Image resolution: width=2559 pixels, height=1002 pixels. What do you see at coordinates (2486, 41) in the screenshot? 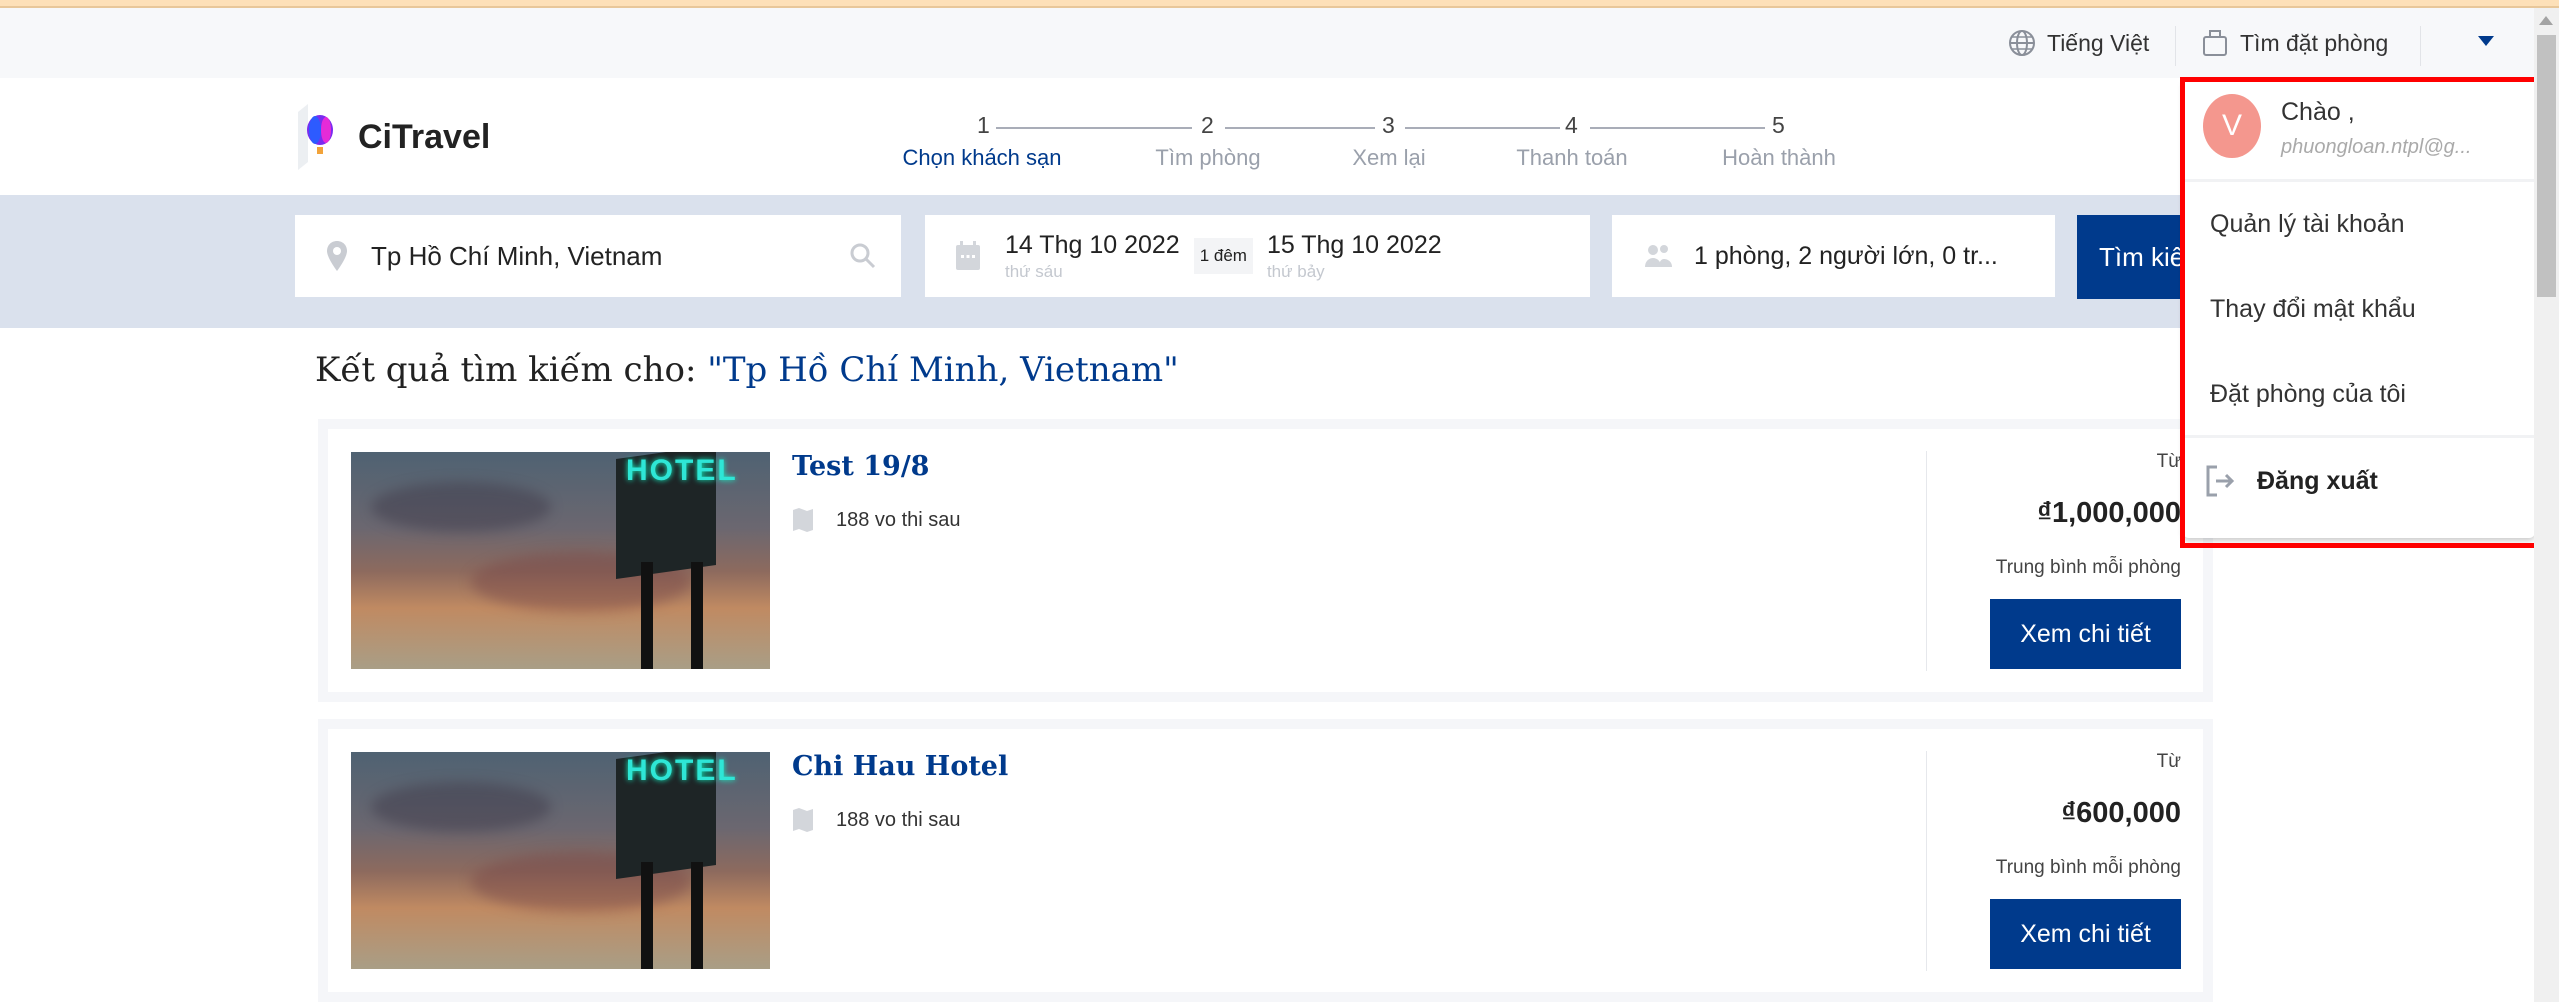
I see `account-dropdown-caret-icon` at bounding box center [2486, 41].